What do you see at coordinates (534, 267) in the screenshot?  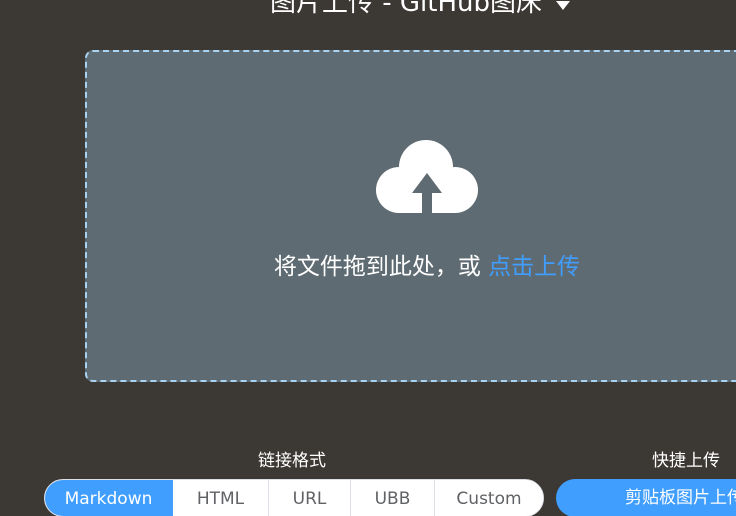 I see `click-upload-link: 点击上传` at bounding box center [534, 267].